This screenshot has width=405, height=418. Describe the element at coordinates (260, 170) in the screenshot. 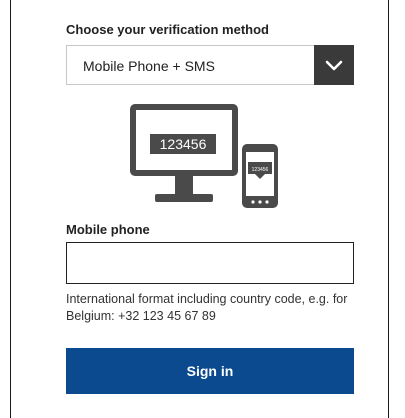

I see `phone-code: 123456` at that location.